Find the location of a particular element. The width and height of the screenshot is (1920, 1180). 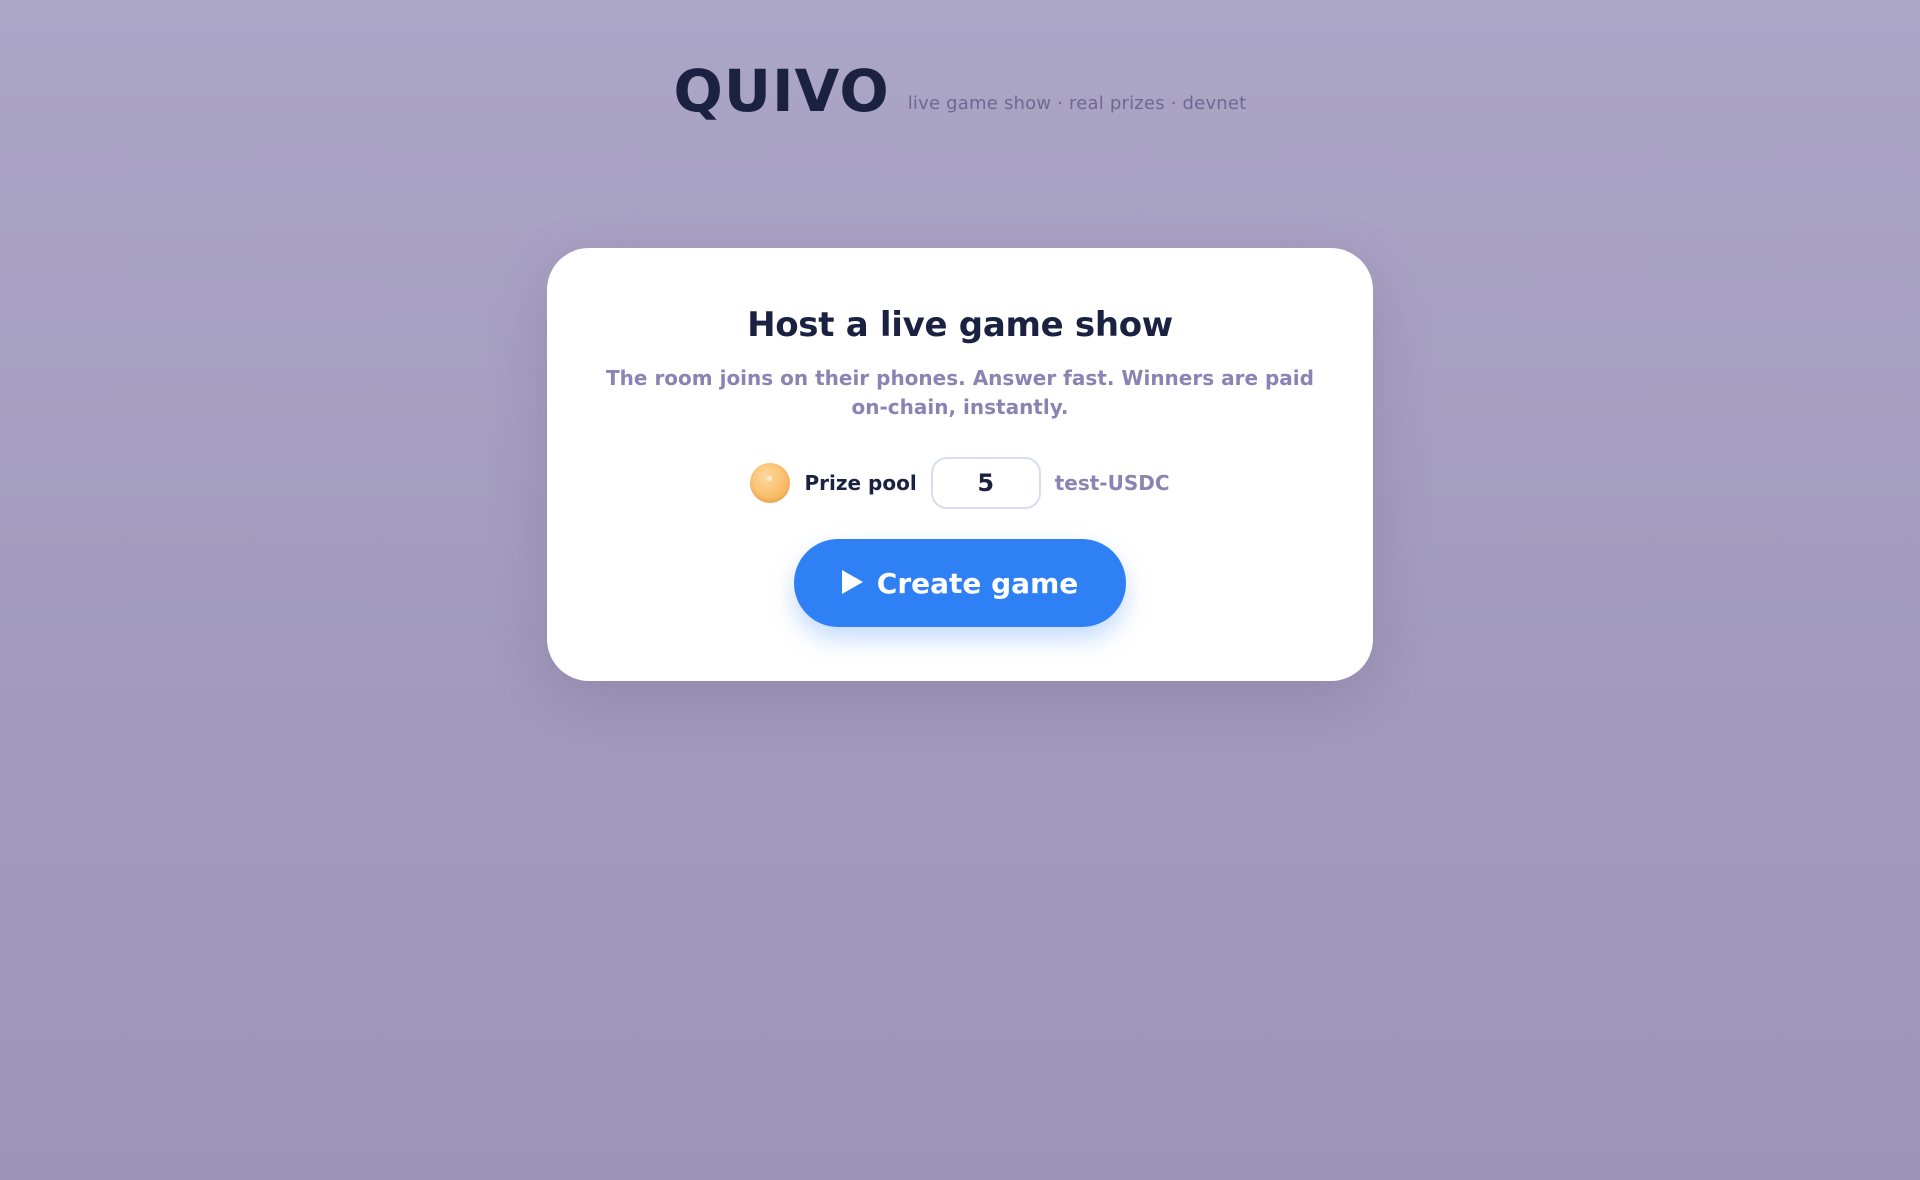

coin-icon is located at coordinates (770, 483).